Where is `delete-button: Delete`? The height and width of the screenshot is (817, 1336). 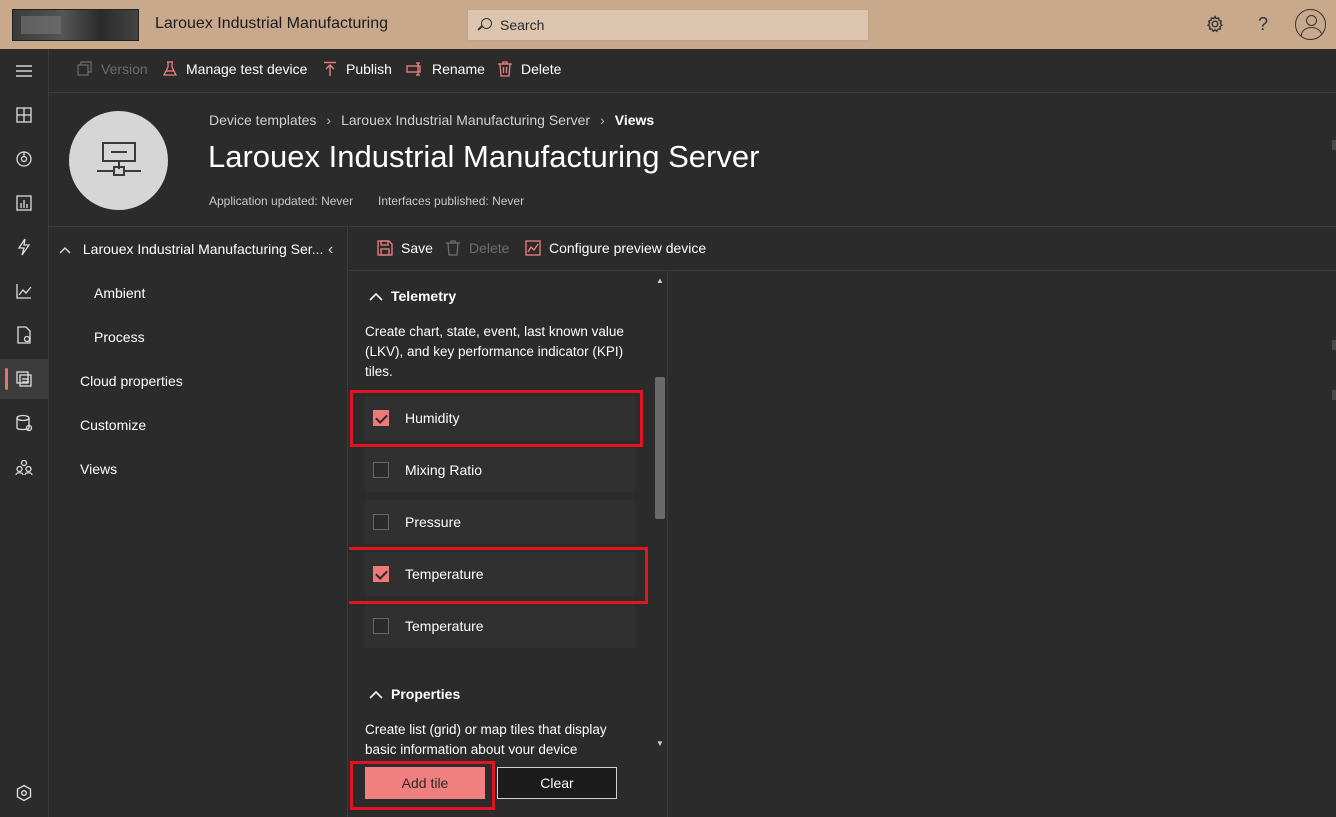 delete-button: Delete is located at coordinates (529, 69).